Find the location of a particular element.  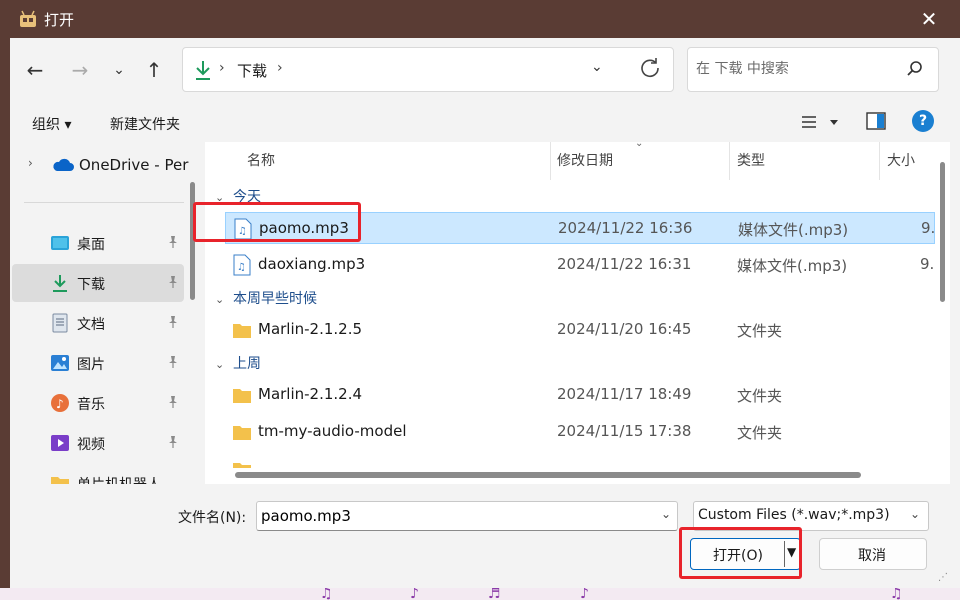

window-title: 打开 is located at coordinates (59, 20).